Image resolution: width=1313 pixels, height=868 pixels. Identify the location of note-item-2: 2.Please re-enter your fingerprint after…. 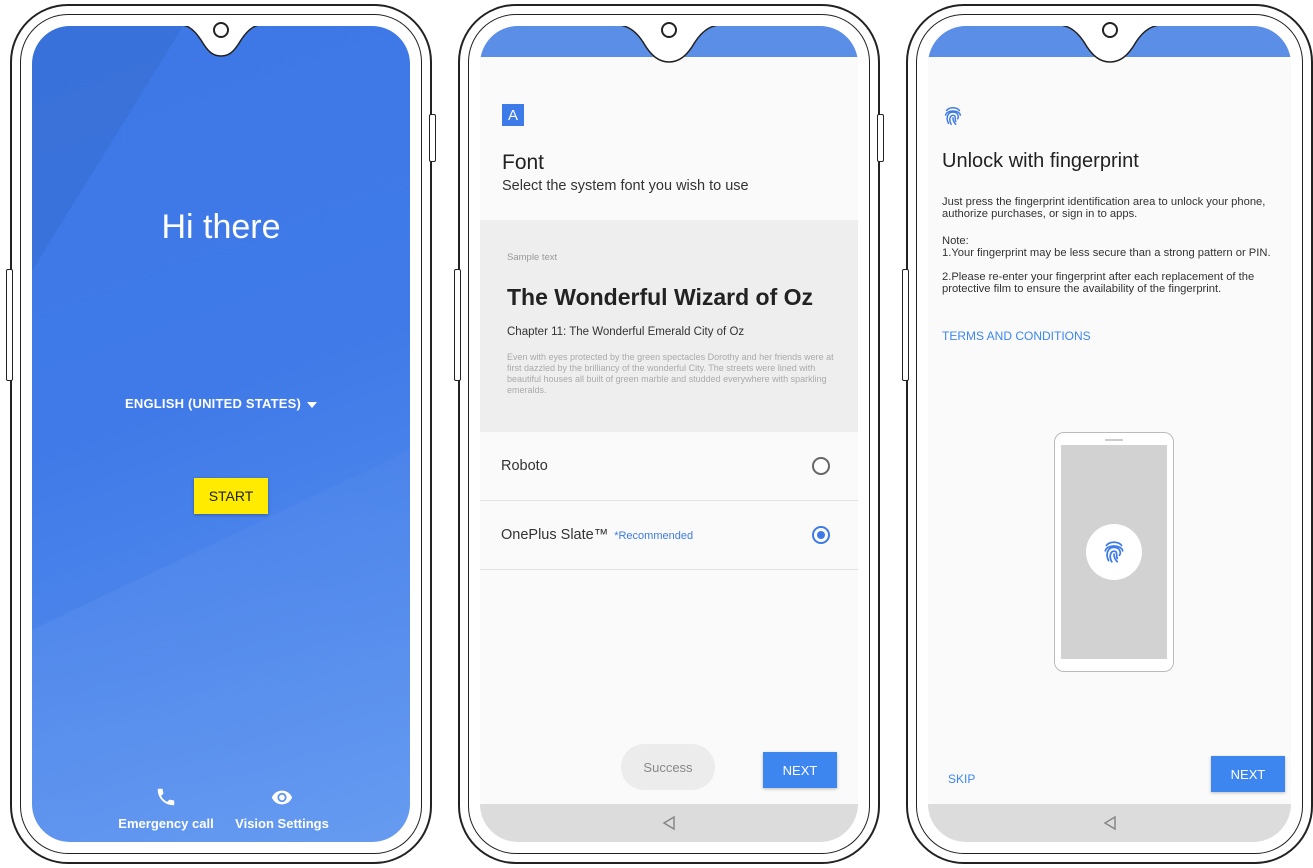
(1098, 283).